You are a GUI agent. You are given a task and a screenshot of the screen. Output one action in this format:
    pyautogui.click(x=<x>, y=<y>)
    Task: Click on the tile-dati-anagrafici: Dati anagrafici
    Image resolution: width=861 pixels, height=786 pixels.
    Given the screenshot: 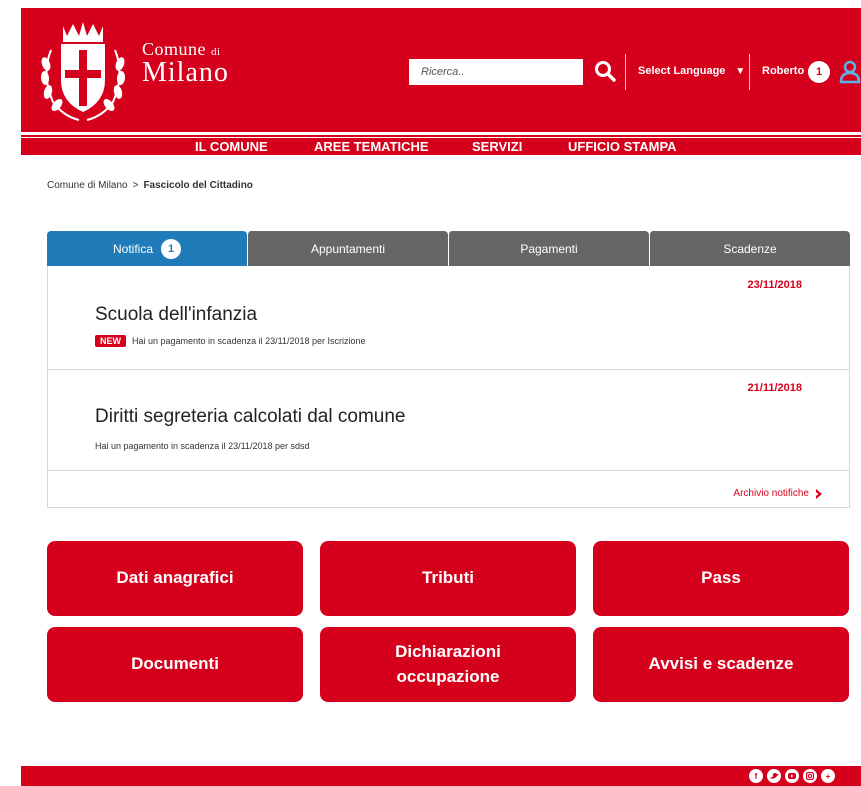 What is the action you would take?
    pyautogui.click(x=175, y=578)
    